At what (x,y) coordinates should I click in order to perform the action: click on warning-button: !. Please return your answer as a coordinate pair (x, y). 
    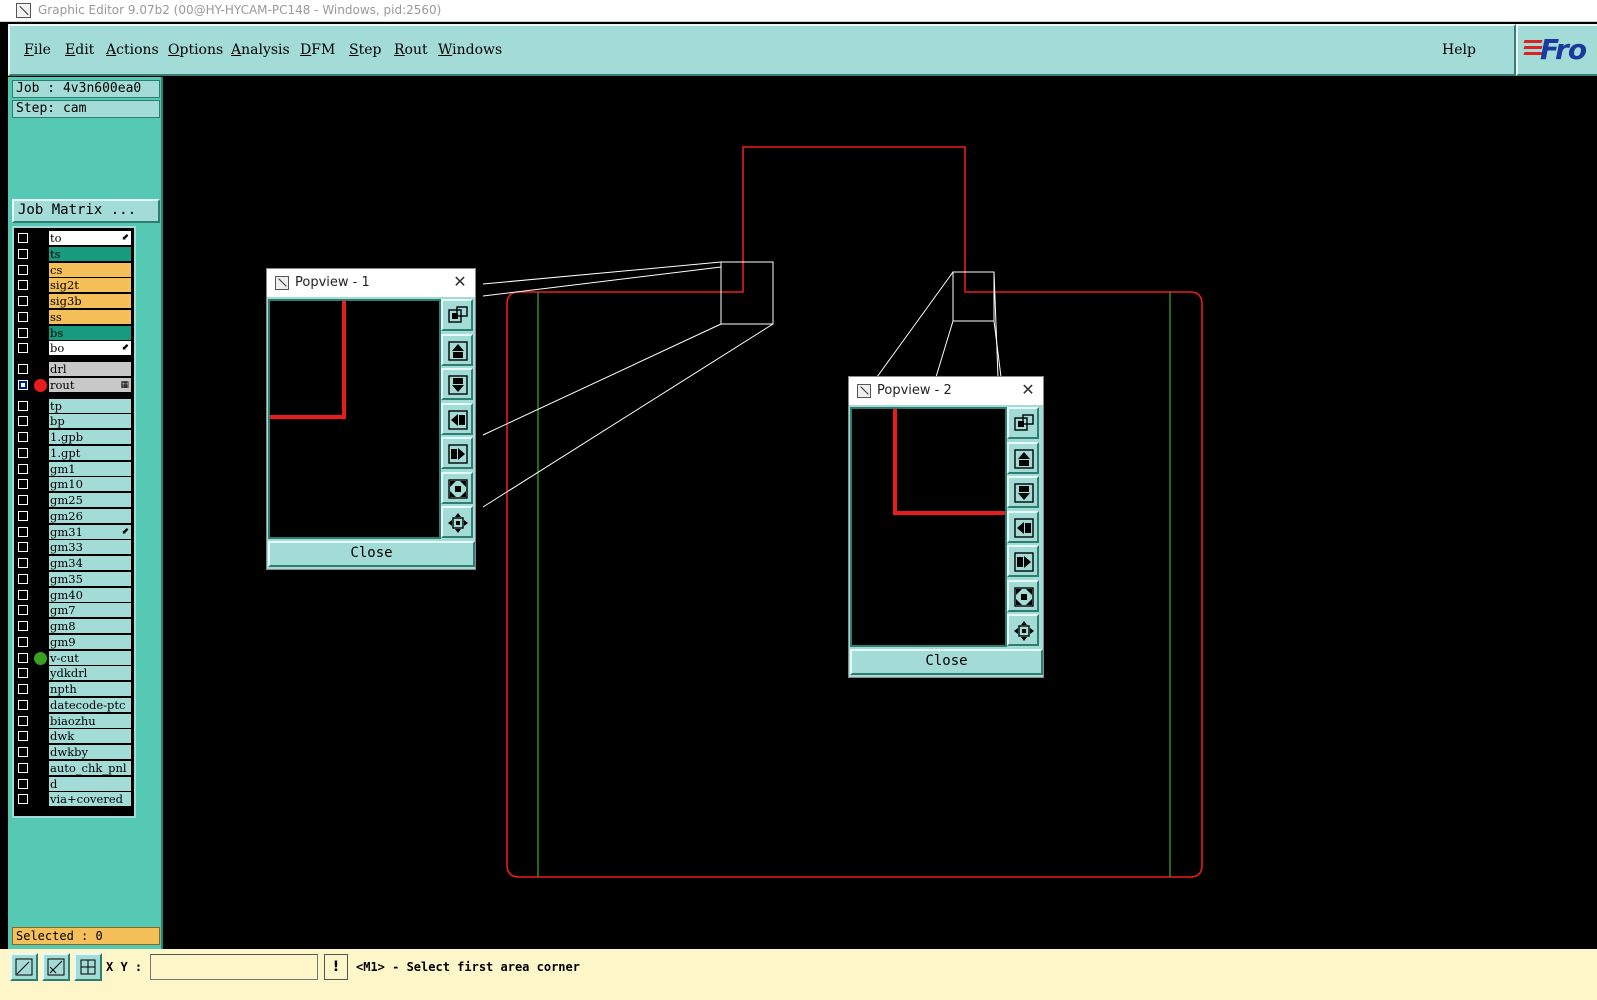
    Looking at the image, I should click on (336, 967).